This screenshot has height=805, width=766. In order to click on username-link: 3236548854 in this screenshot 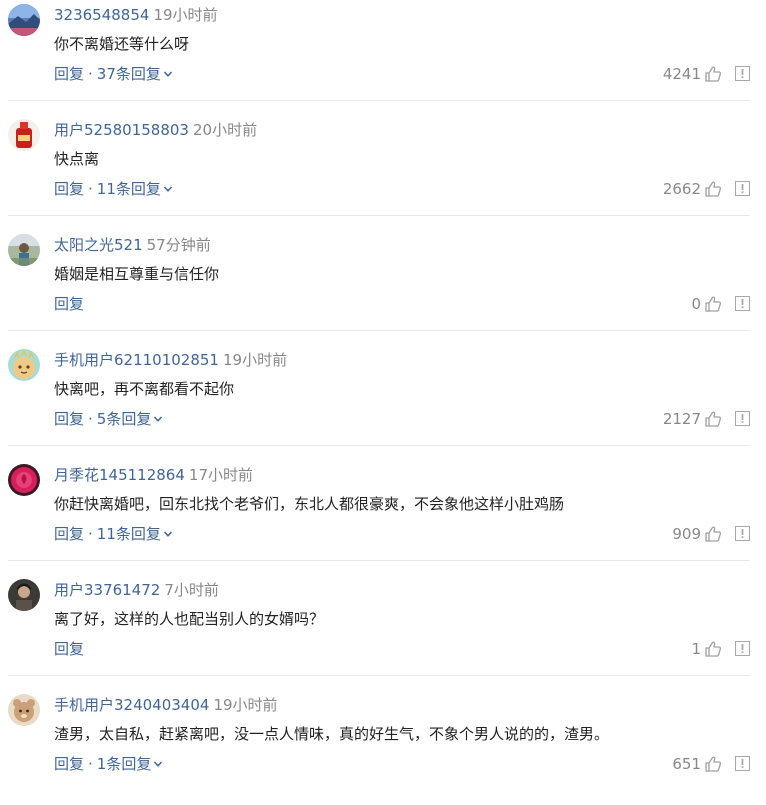, I will do `click(101, 15)`.